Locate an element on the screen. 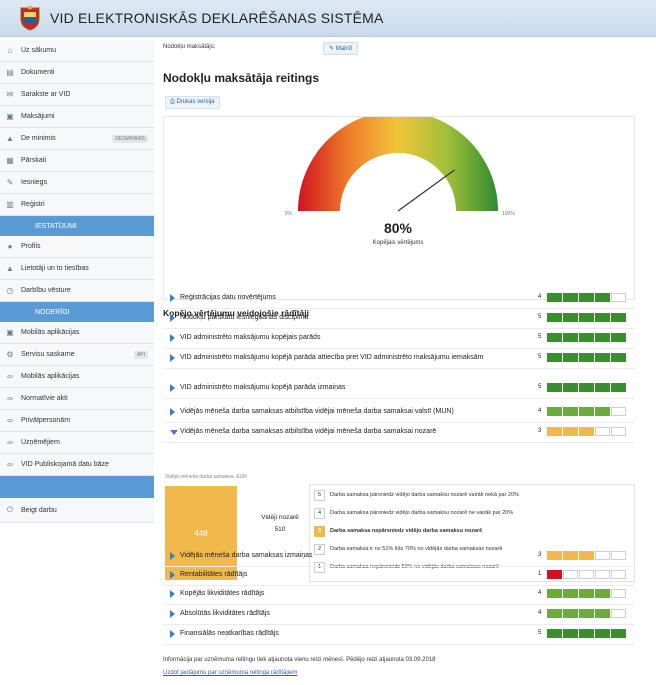 The image size is (656, 685). sidebar-item: ▤ Dokumenti is located at coordinates (77, 73).